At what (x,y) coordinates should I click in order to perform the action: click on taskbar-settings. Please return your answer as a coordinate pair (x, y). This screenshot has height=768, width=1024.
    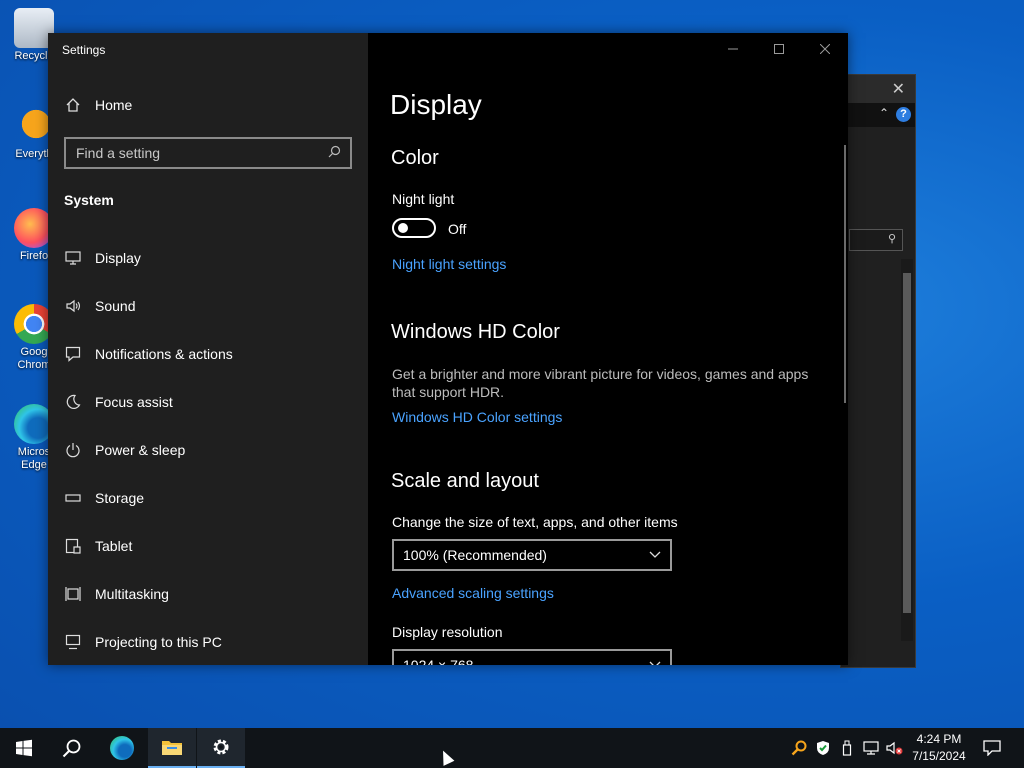
    Looking at the image, I should click on (221, 748).